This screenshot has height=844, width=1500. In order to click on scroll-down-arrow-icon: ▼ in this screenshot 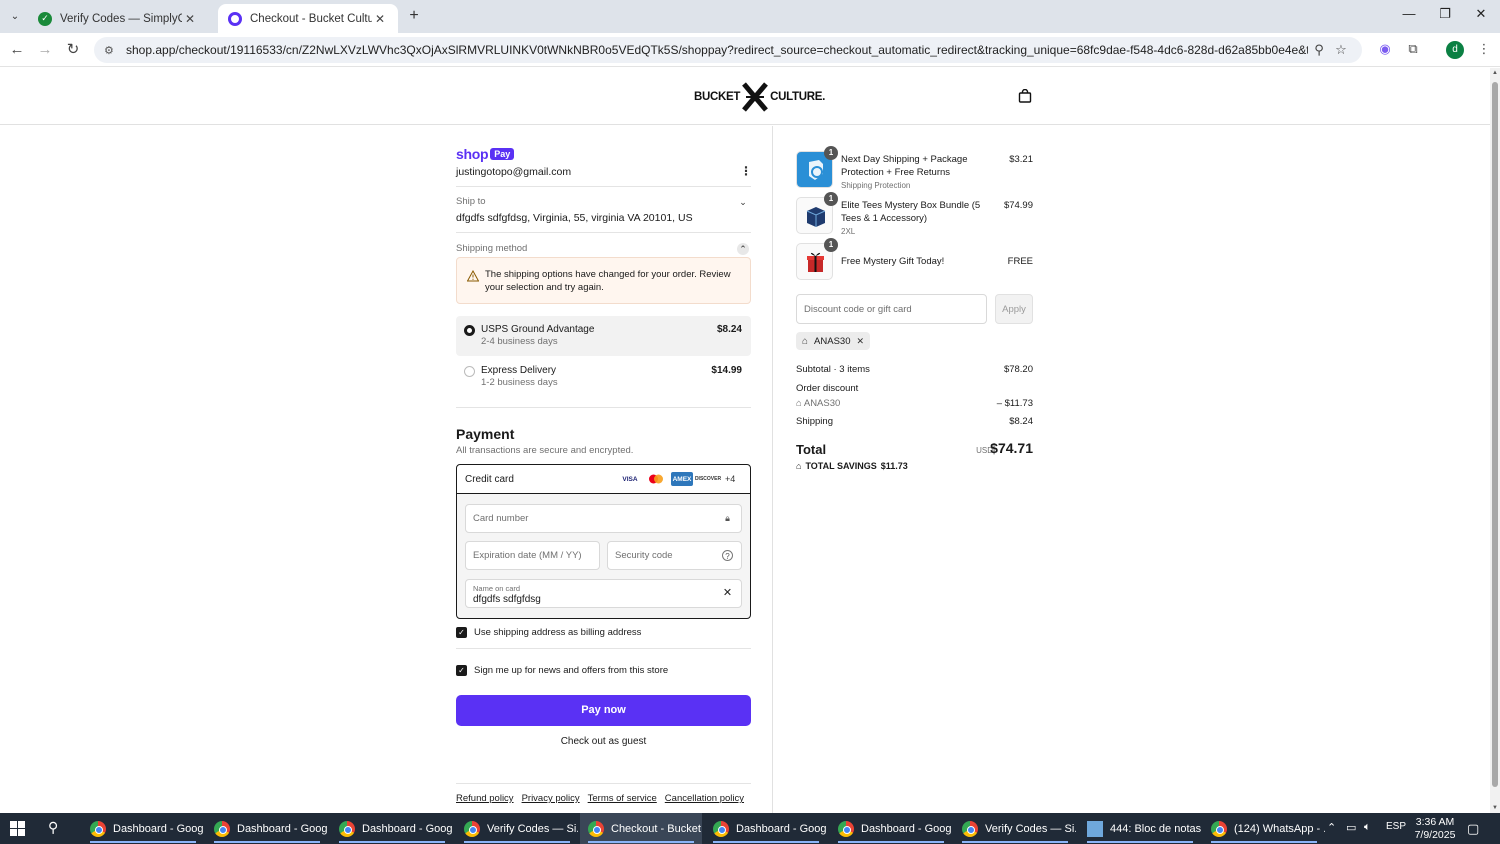, I will do `click(1495, 808)`.